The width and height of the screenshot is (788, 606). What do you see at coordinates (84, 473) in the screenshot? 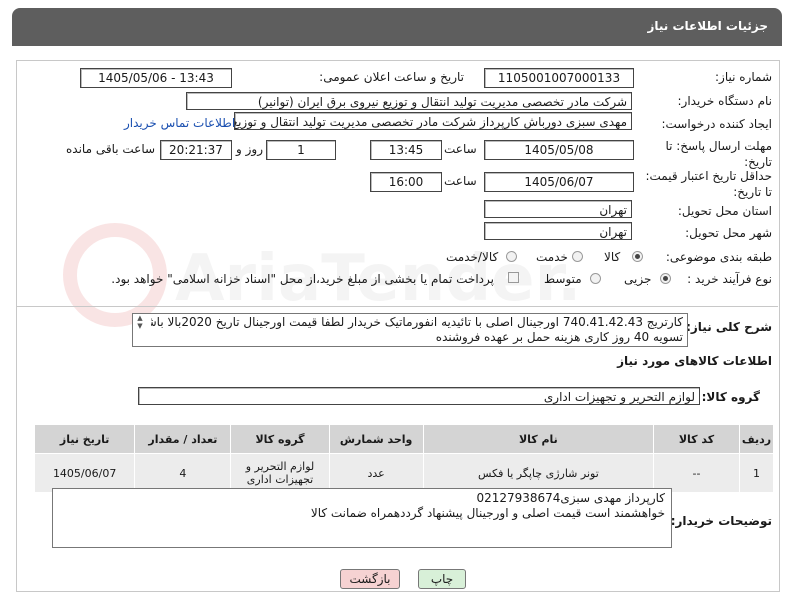
I see `cell-need-date: 1405/06/07` at bounding box center [84, 473].